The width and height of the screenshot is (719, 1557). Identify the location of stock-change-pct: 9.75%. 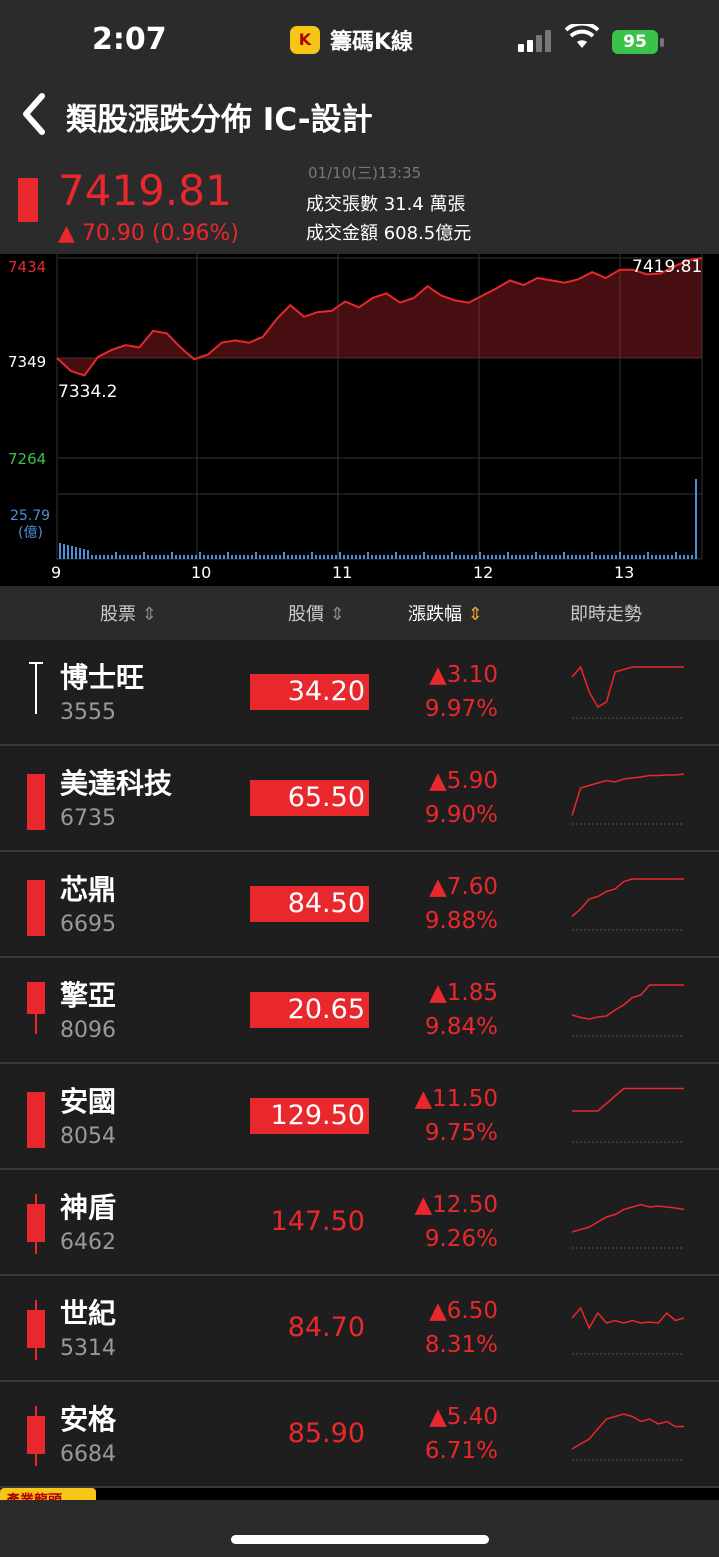
(461, 1133).